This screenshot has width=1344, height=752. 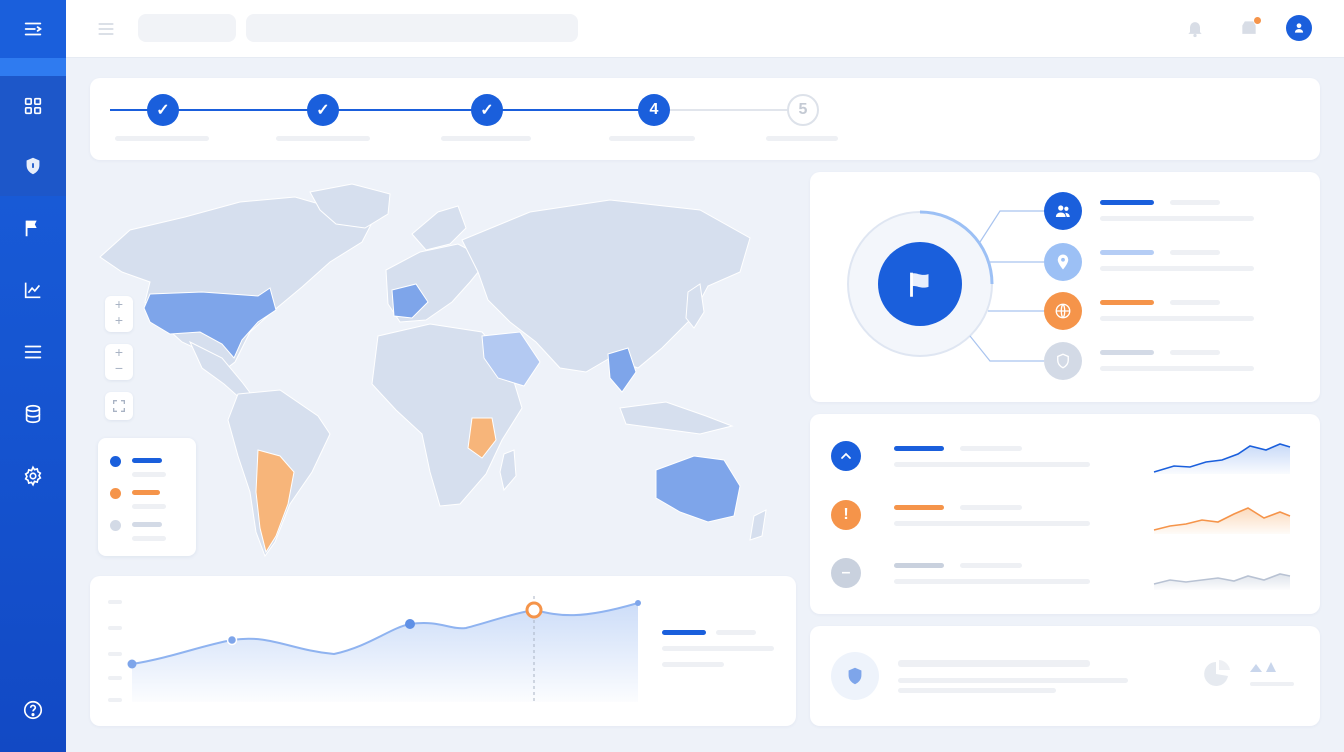 I want to click on map-region-scandinavia, so click(x=439, y=228).